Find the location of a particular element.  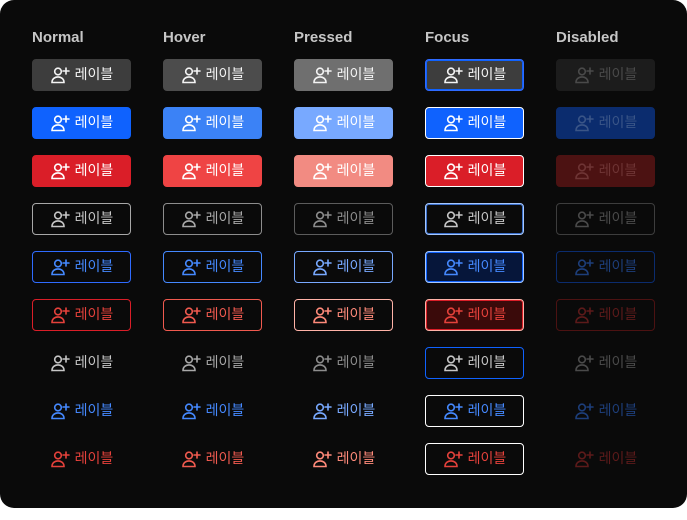

ghost-primary-button-disabled: 레이블 is located at coordinates (605, 411).